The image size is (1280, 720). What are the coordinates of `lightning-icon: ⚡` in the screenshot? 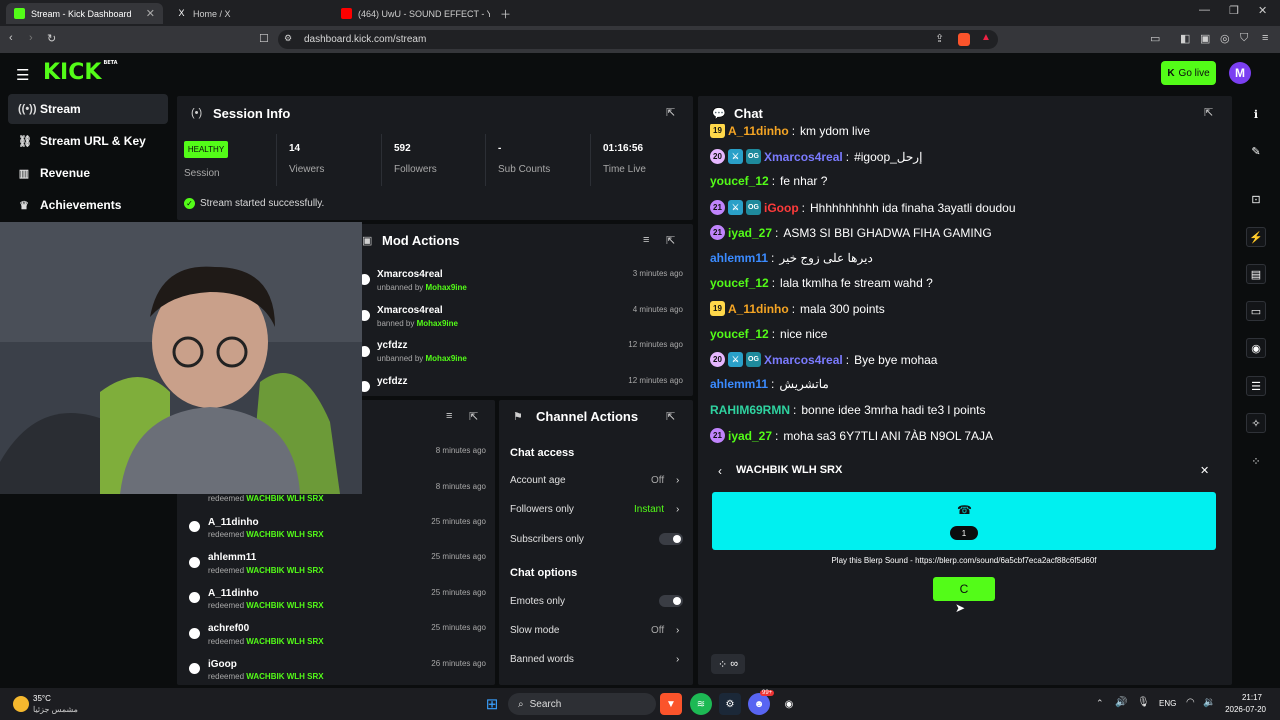 It's located at (1256, 237).